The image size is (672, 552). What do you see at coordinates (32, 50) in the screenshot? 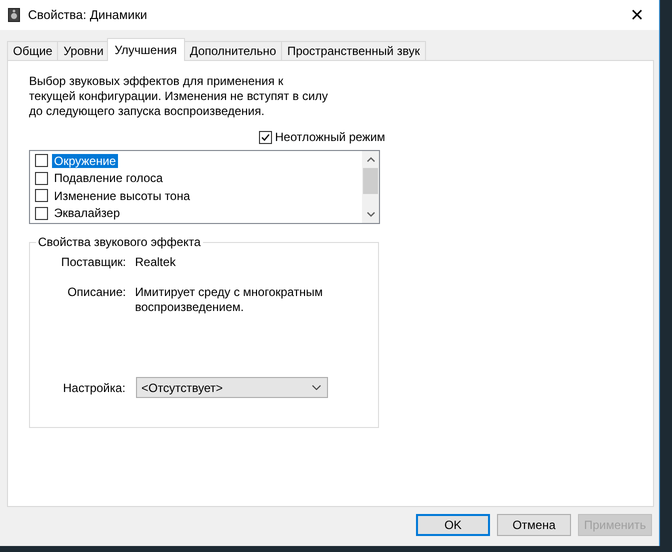
I see `tab: Общие` at bounding box center [32, 50].